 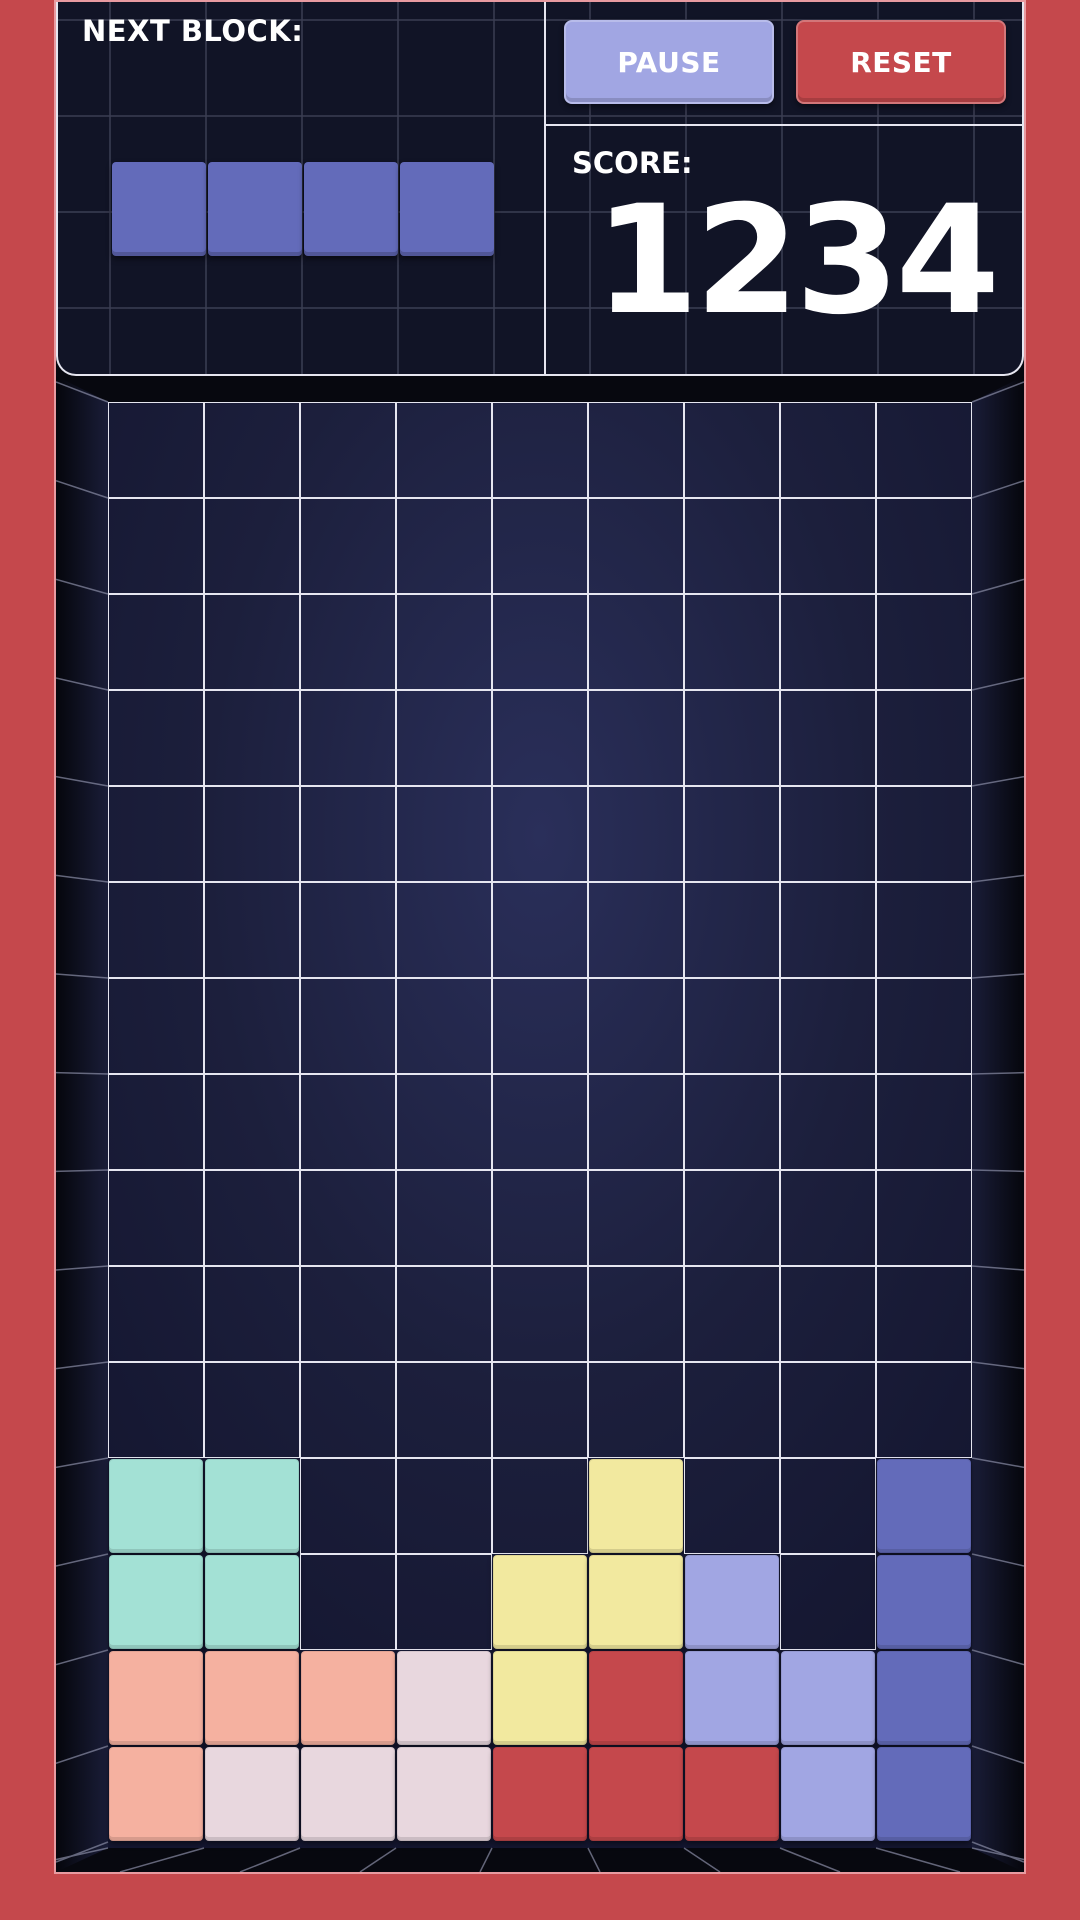 I want to click on score-panel: SCORE: 1234, so click(x=784, y=250).